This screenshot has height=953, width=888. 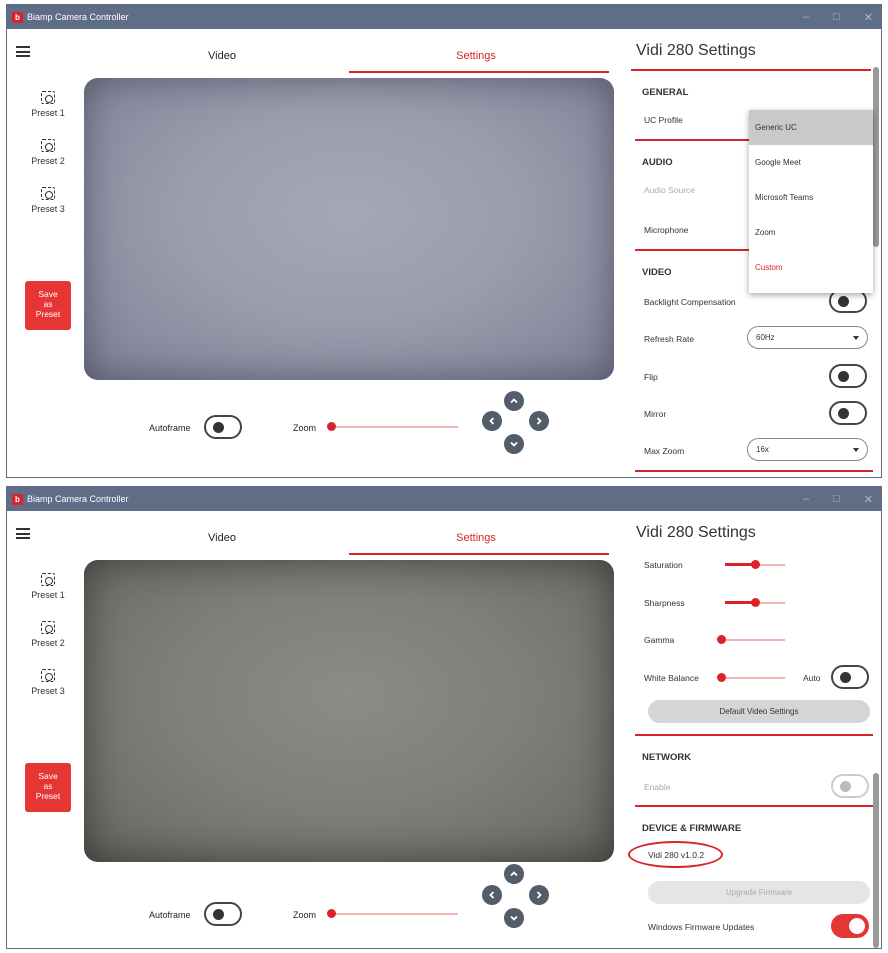 I want to click on uc-profile-option: Custom, so click(x=811, y=267).